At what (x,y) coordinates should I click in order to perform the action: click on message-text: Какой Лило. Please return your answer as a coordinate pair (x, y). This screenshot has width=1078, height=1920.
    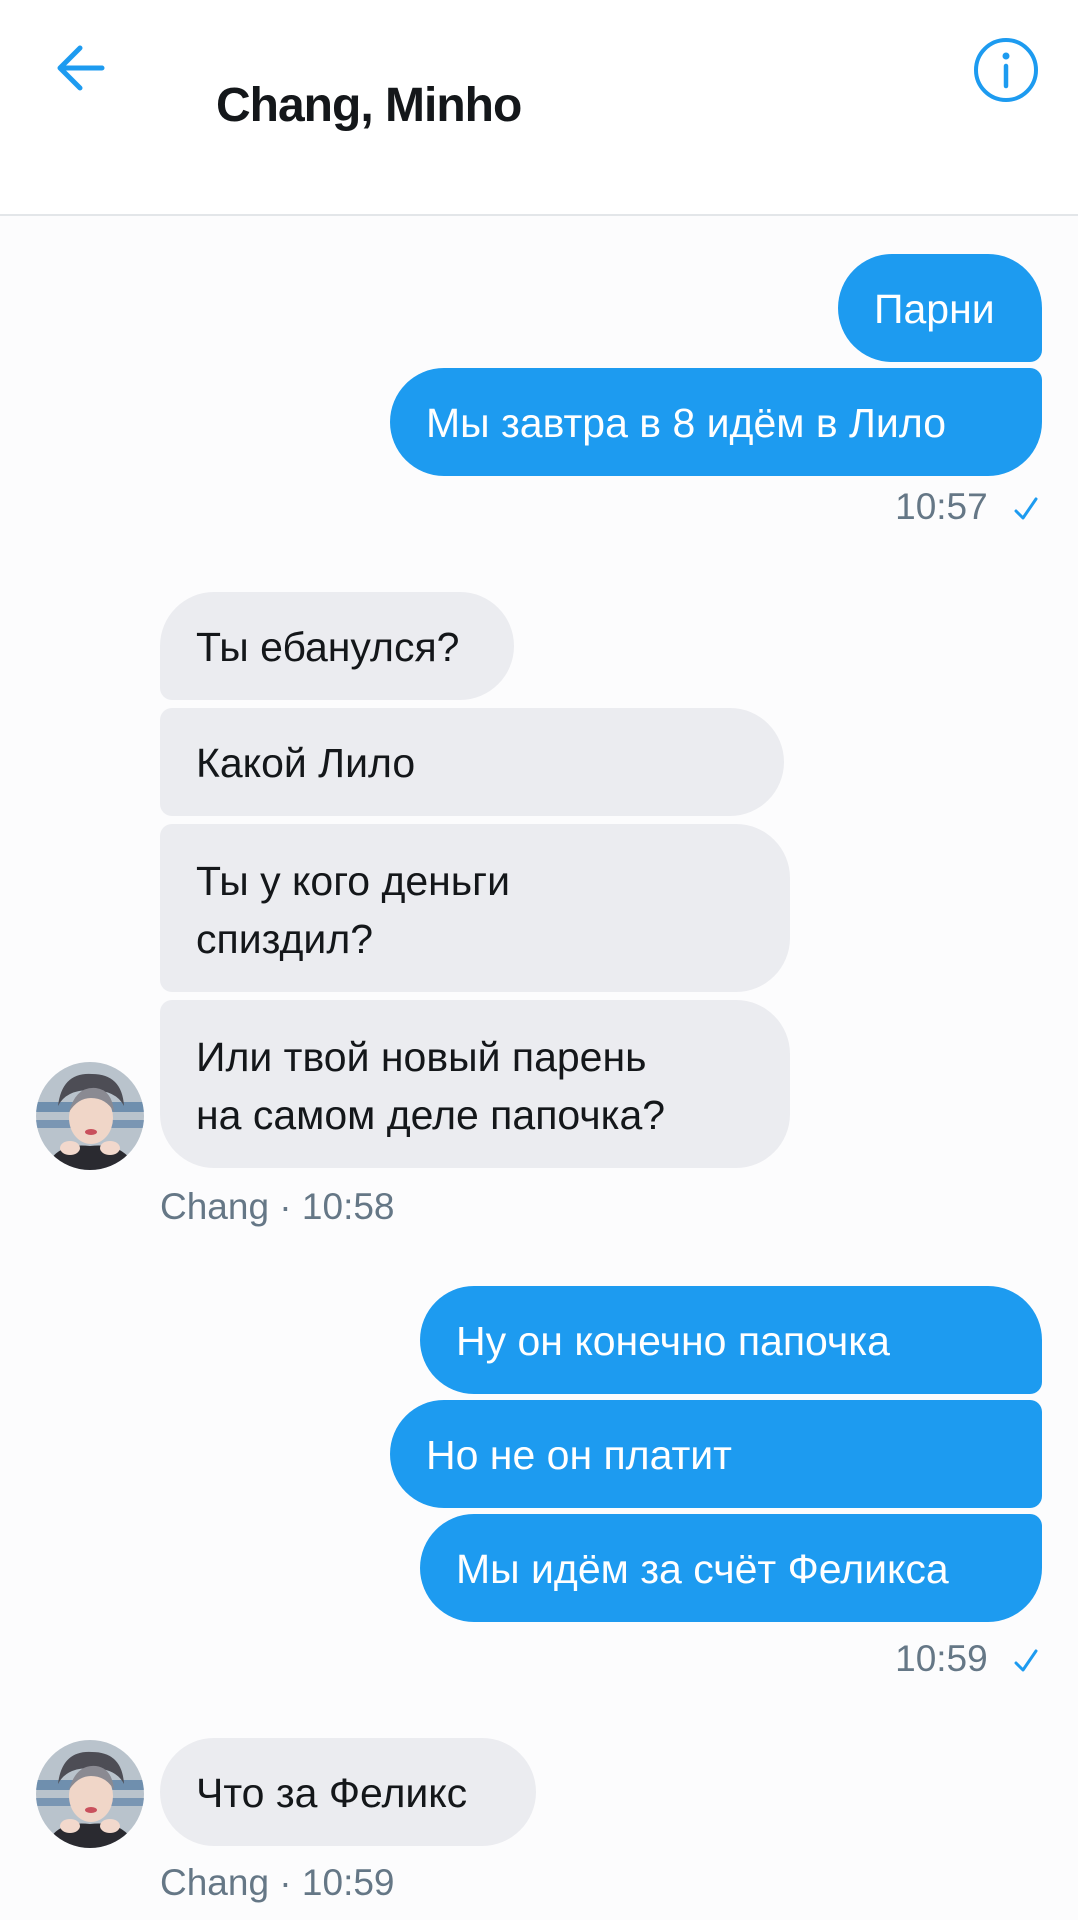
    Looking at the image, I should click on (306, 763).